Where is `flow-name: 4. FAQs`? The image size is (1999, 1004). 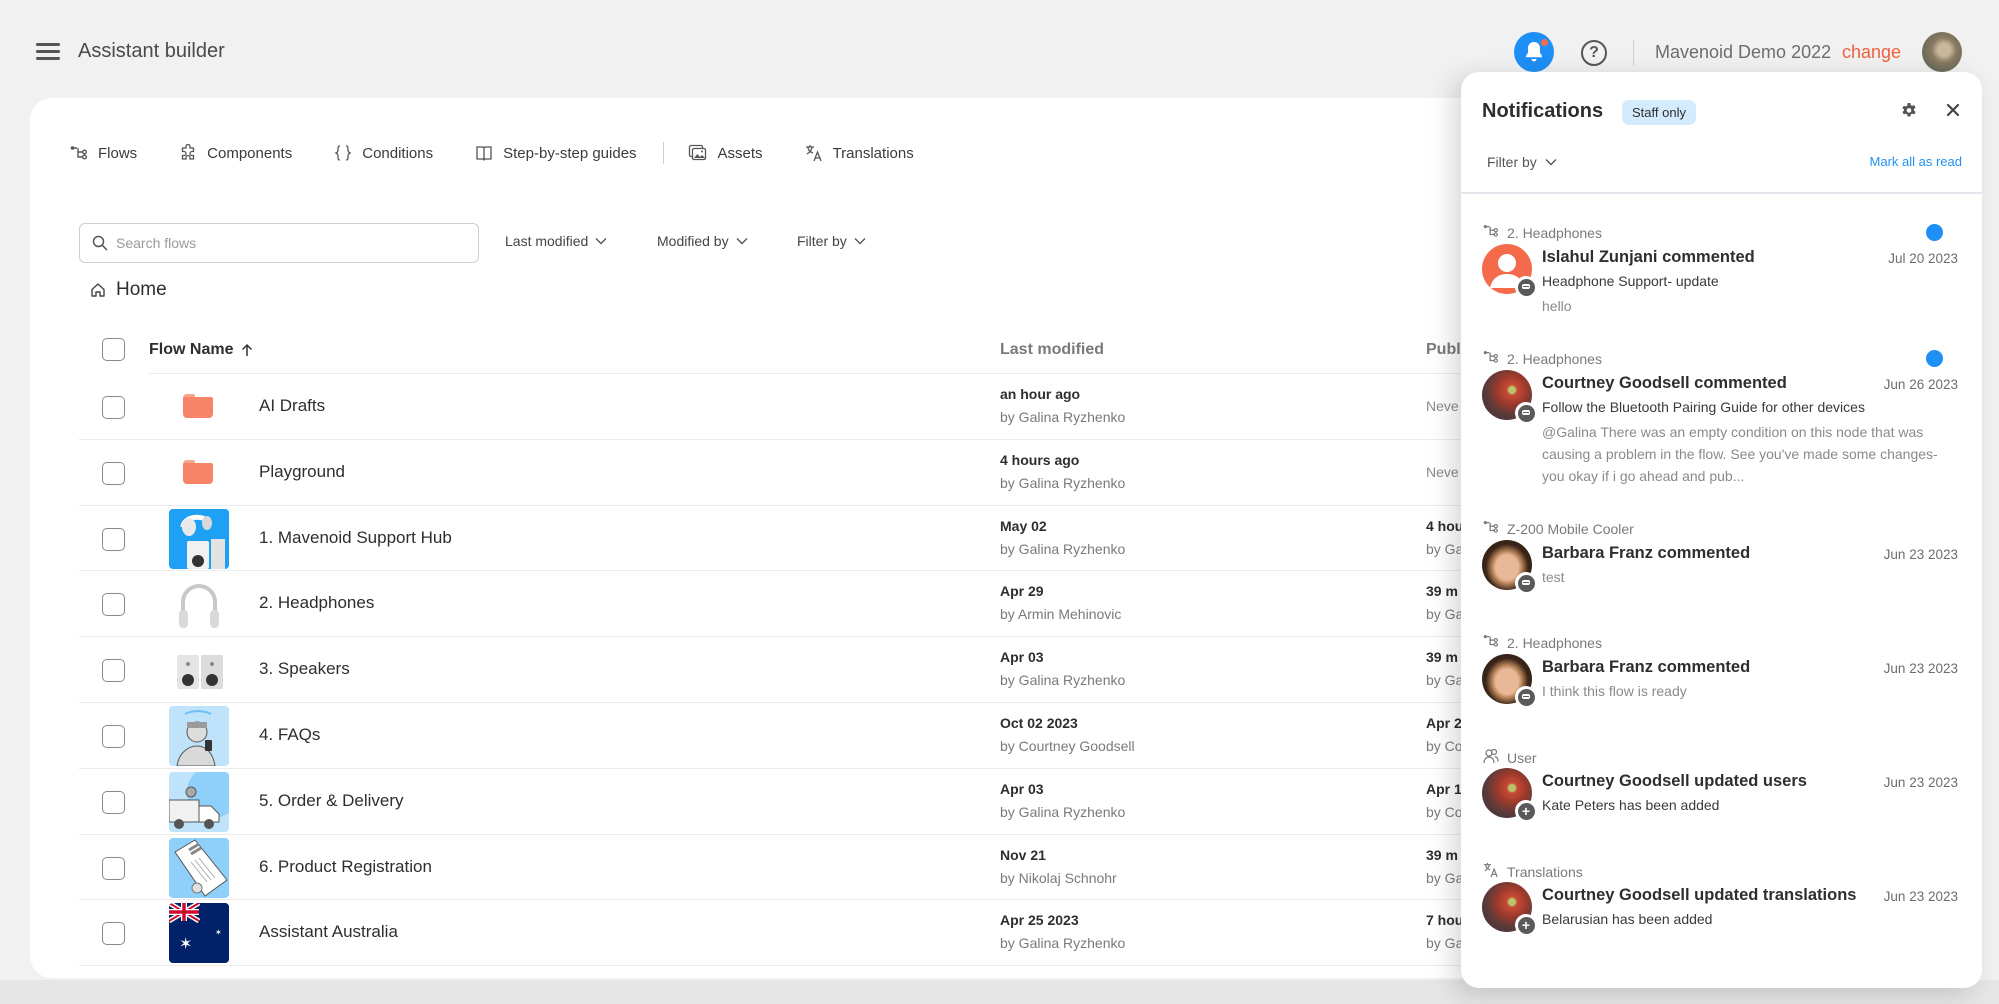
flow-name: 4. FAQs is located at coordinates (289, 735).